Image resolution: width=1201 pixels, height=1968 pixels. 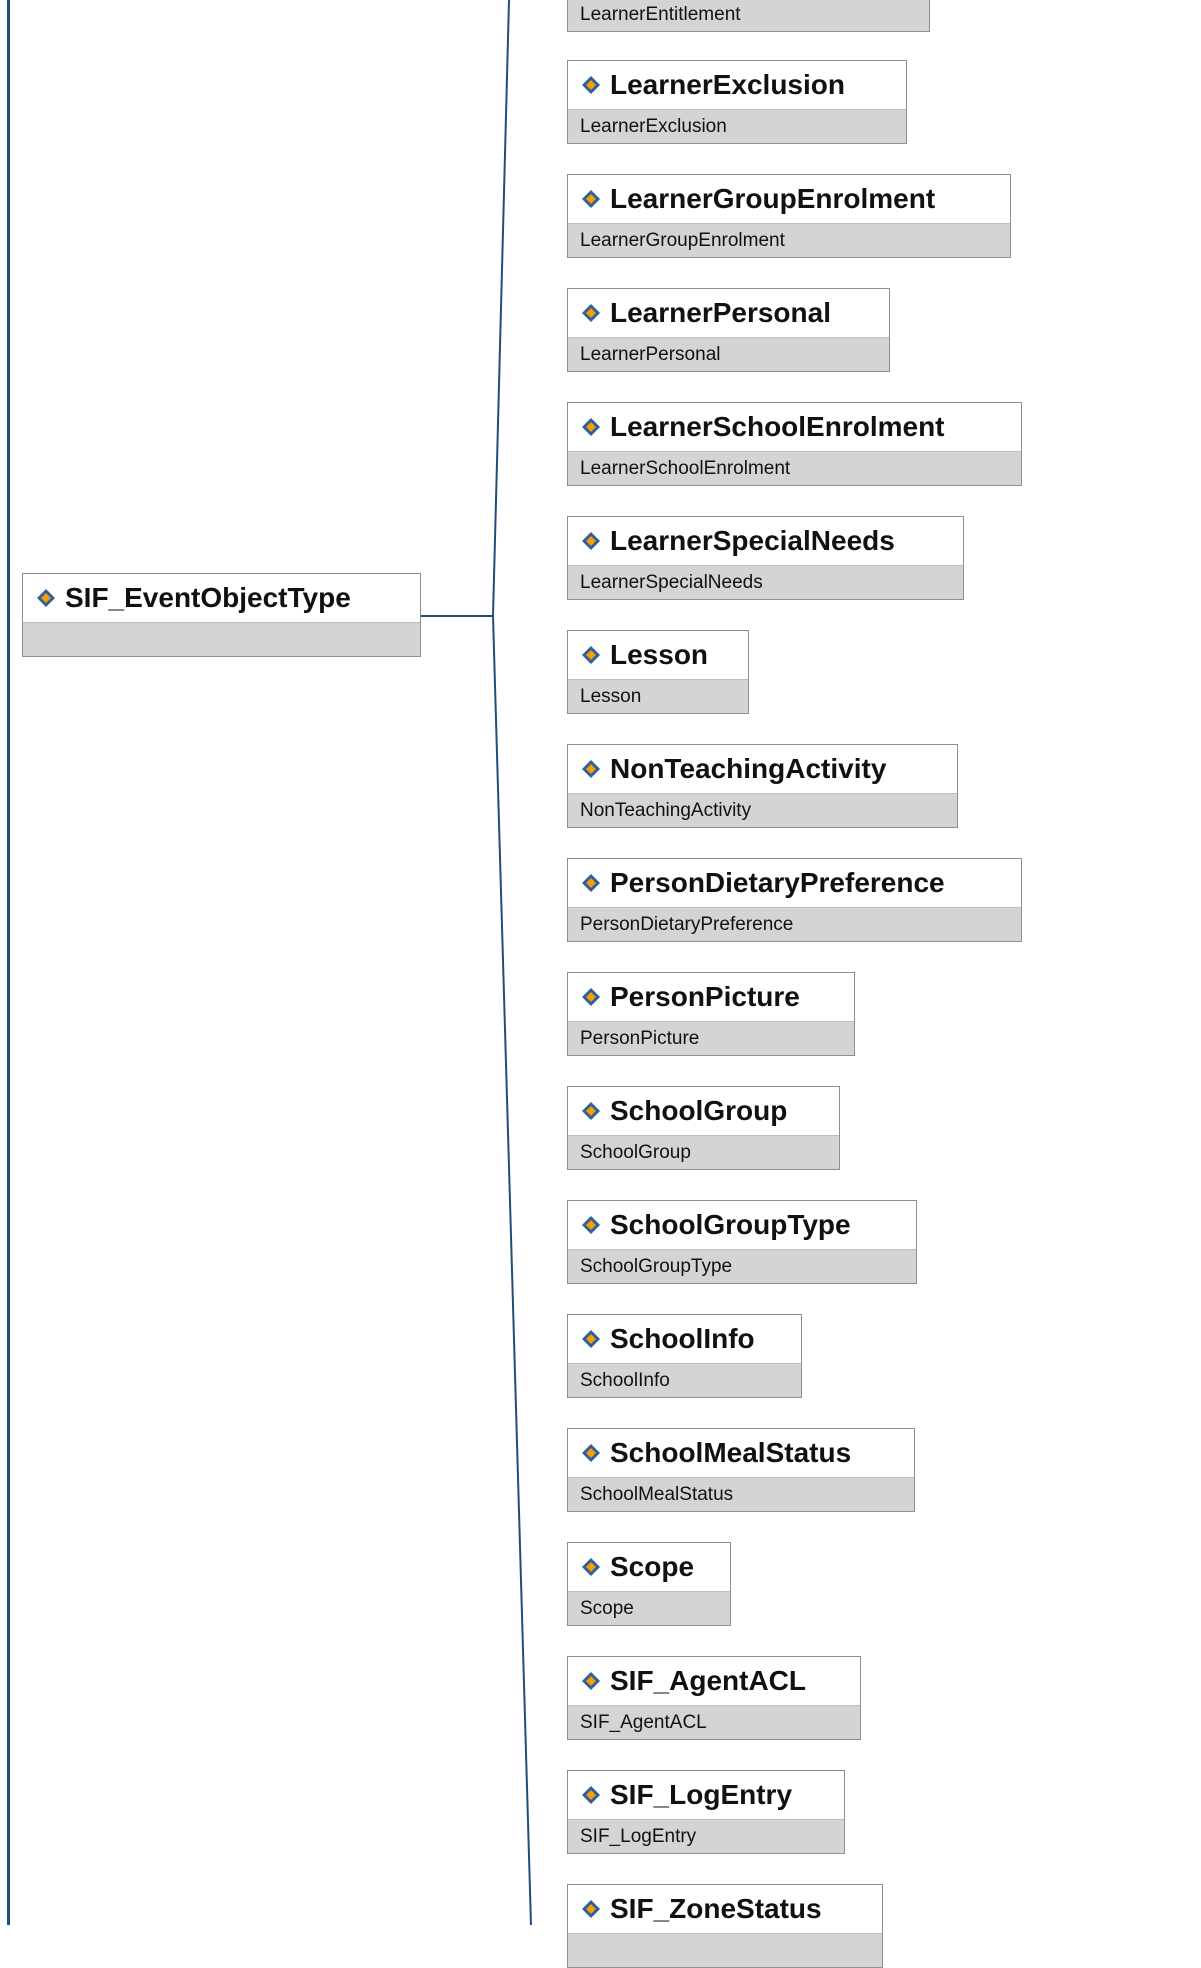 I want to click on child-node-header: NonTeachingActivity, so click(x=762, y=769).